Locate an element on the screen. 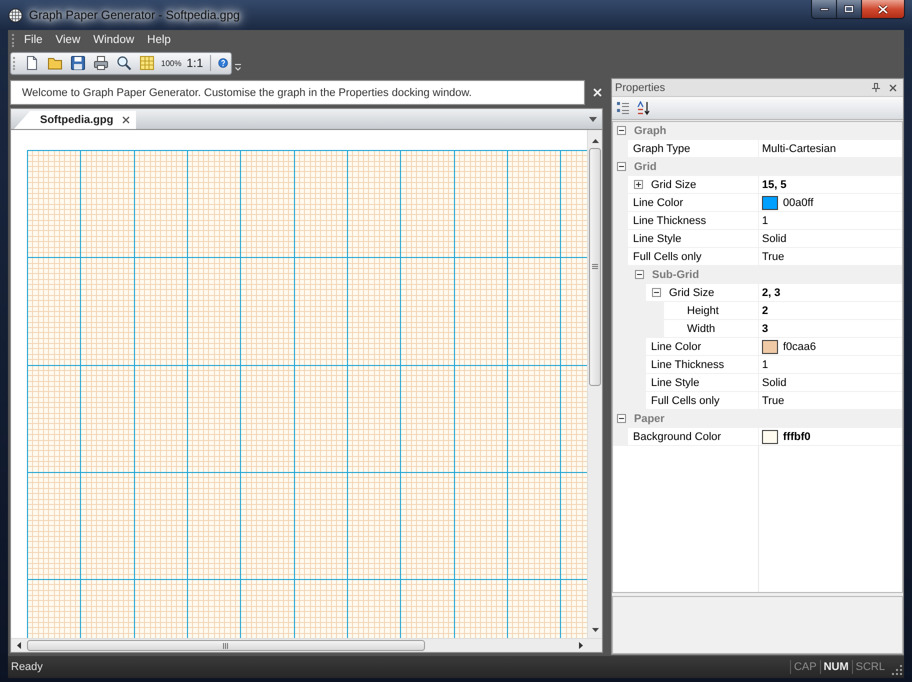  info-bar: Welcome to Graph Paper Generator. Customise the graph in the Properties docking window. is located at coordinates (297, 92).